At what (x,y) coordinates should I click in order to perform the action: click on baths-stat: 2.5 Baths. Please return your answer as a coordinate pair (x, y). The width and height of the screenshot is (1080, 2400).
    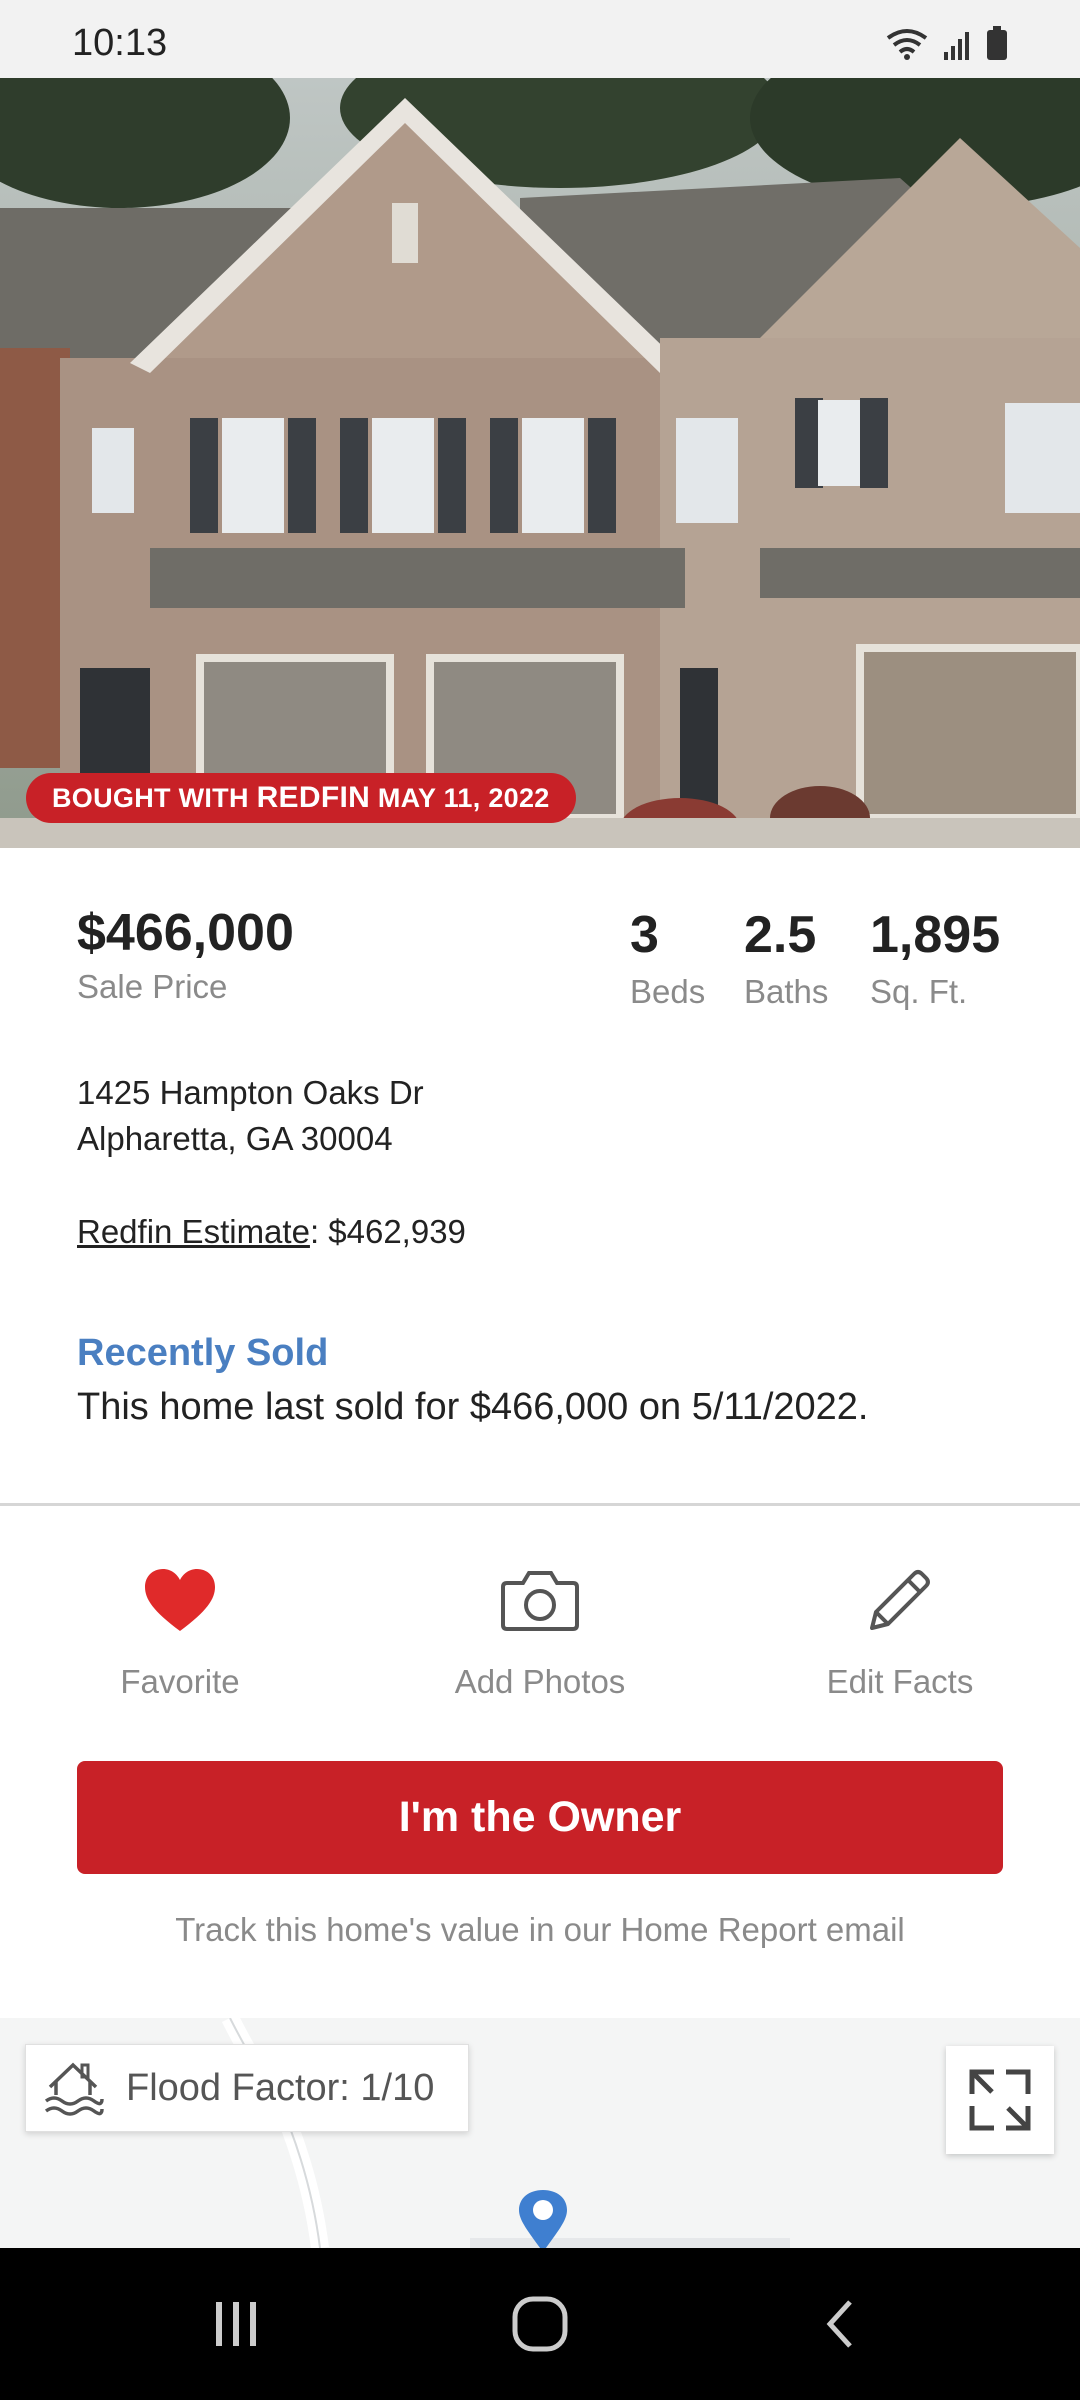
    Looking at the image, I should click on (786, 957).